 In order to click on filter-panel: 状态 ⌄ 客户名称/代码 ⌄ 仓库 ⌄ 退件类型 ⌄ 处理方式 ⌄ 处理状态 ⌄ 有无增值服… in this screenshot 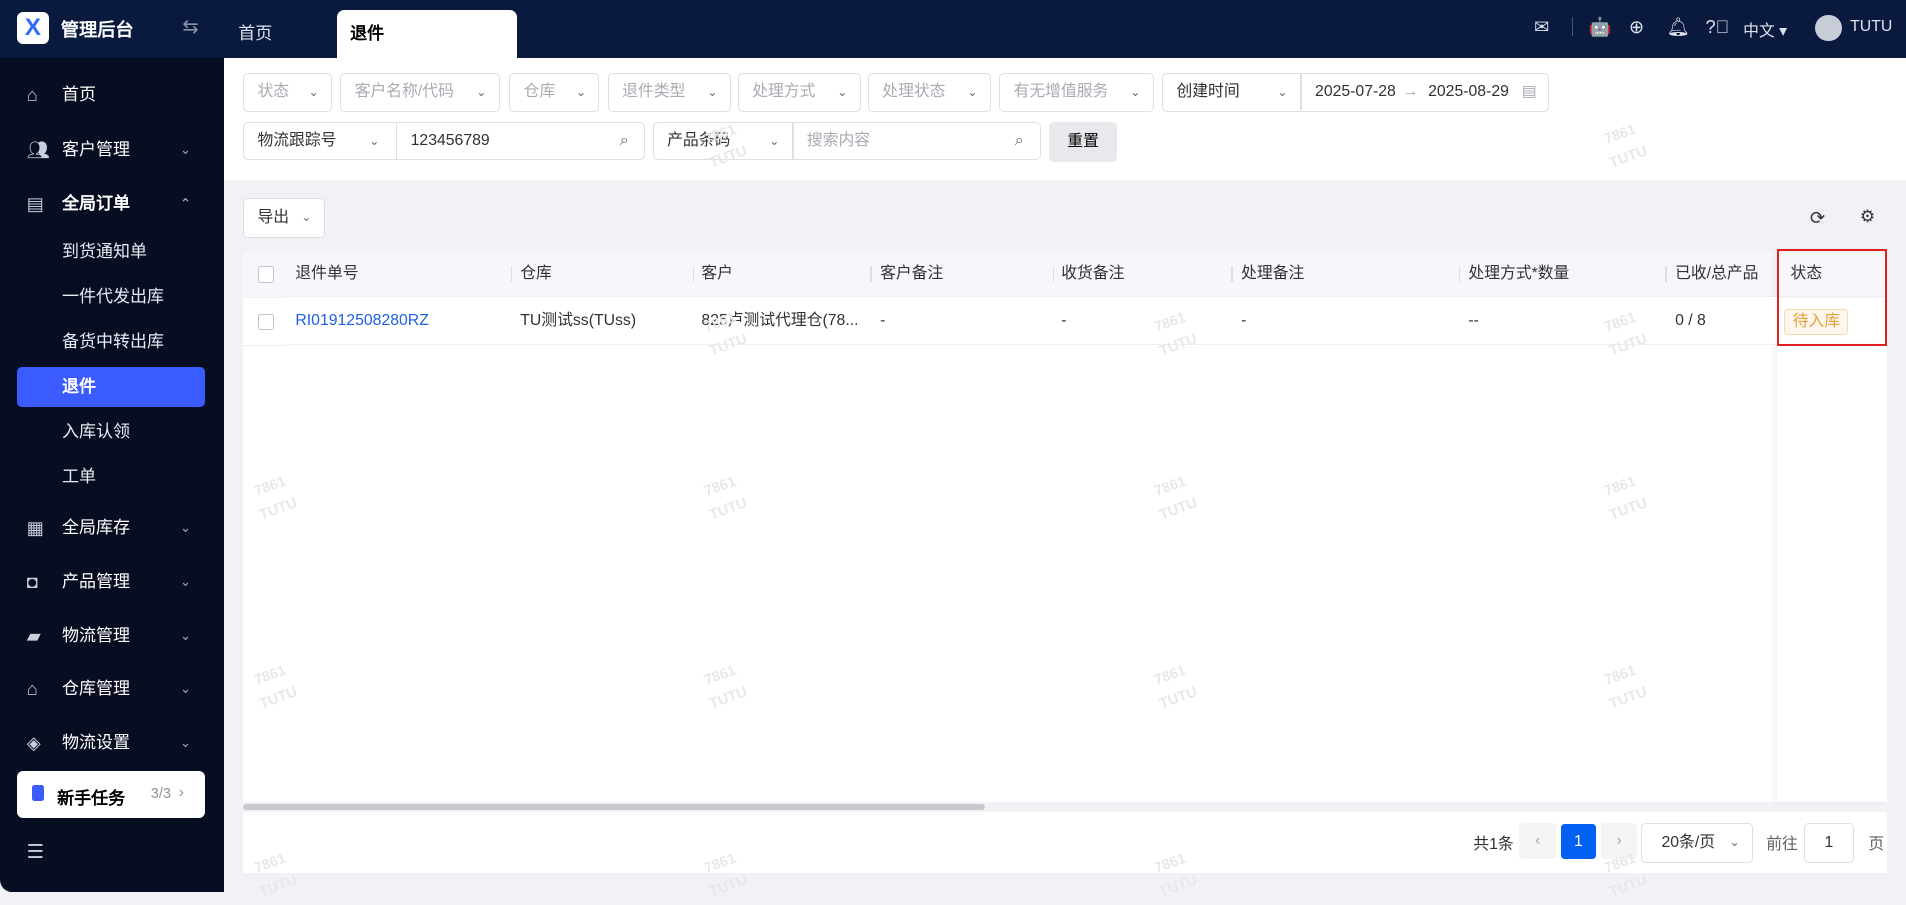, I will do `click(1064, 119)`.